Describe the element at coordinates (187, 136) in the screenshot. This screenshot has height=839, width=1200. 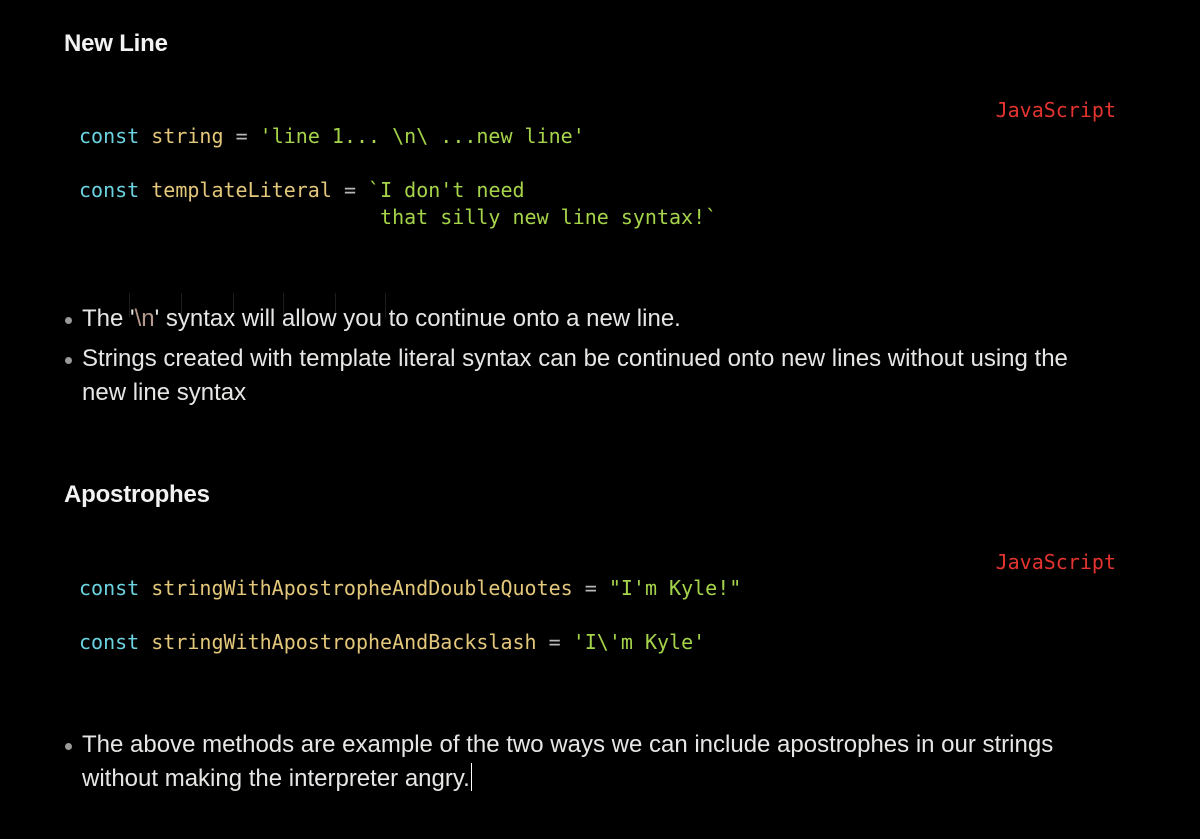
I see `code-identifier: string` at that location.